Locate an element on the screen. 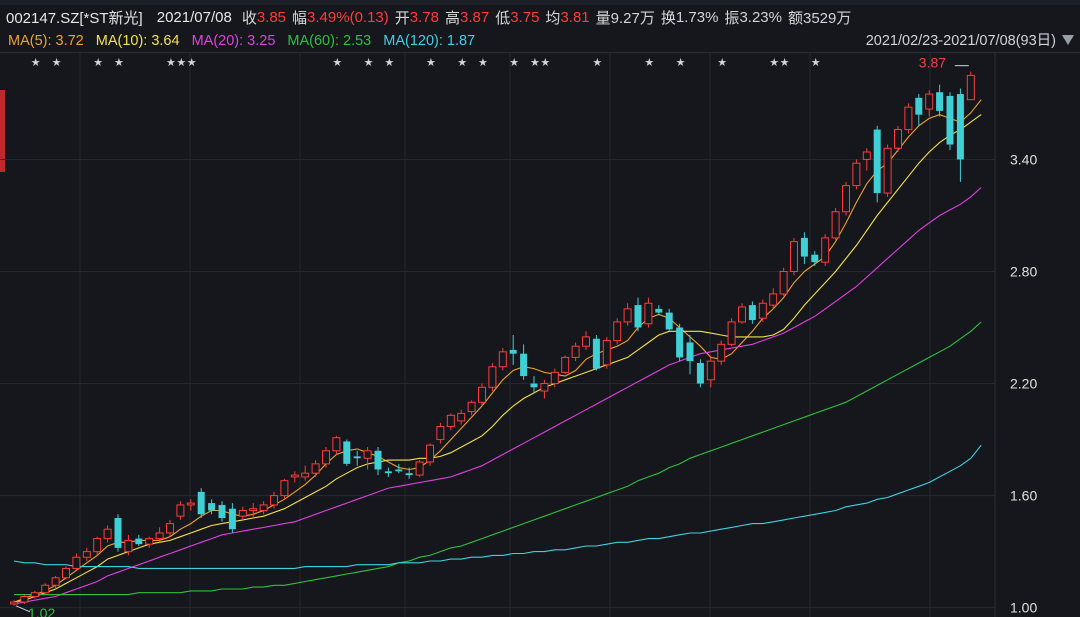 The image size is (1080, 617). ma20-legend: MA(20): 3.25 is located at coordinates (233, 41).